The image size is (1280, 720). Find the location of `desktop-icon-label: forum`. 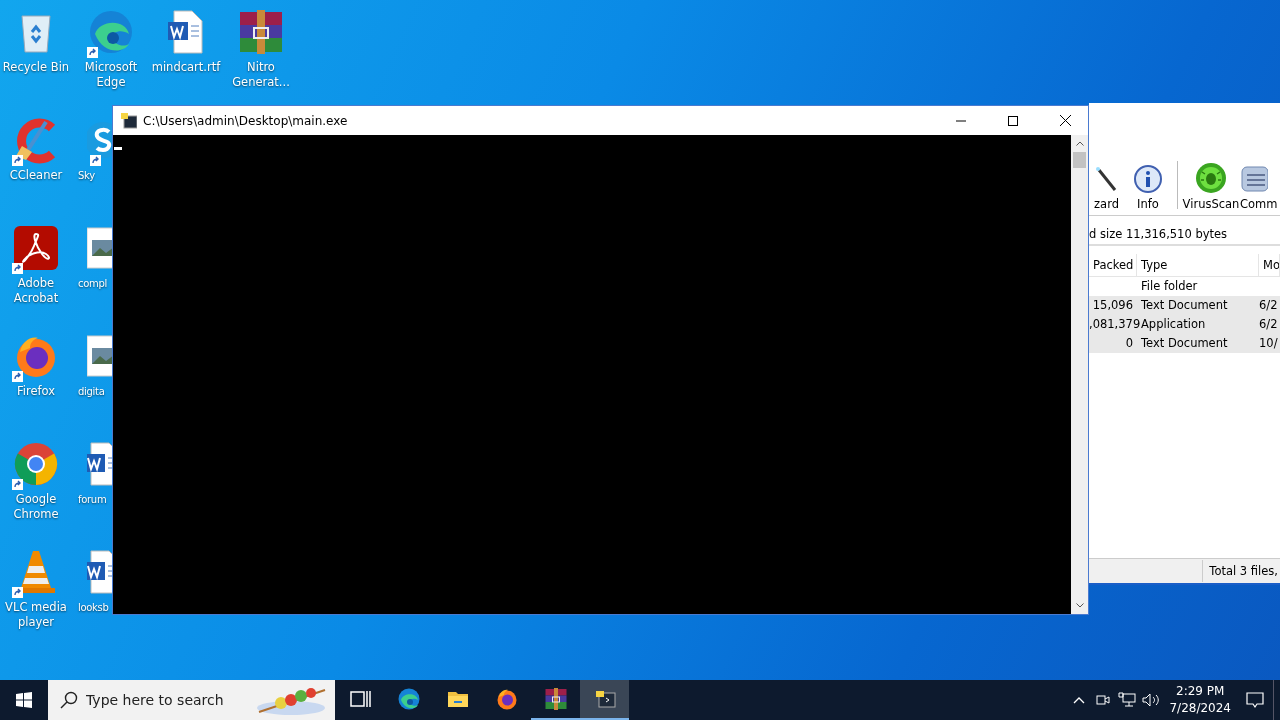

desktop-icon-label: forum is located at coordinates (92, 499).